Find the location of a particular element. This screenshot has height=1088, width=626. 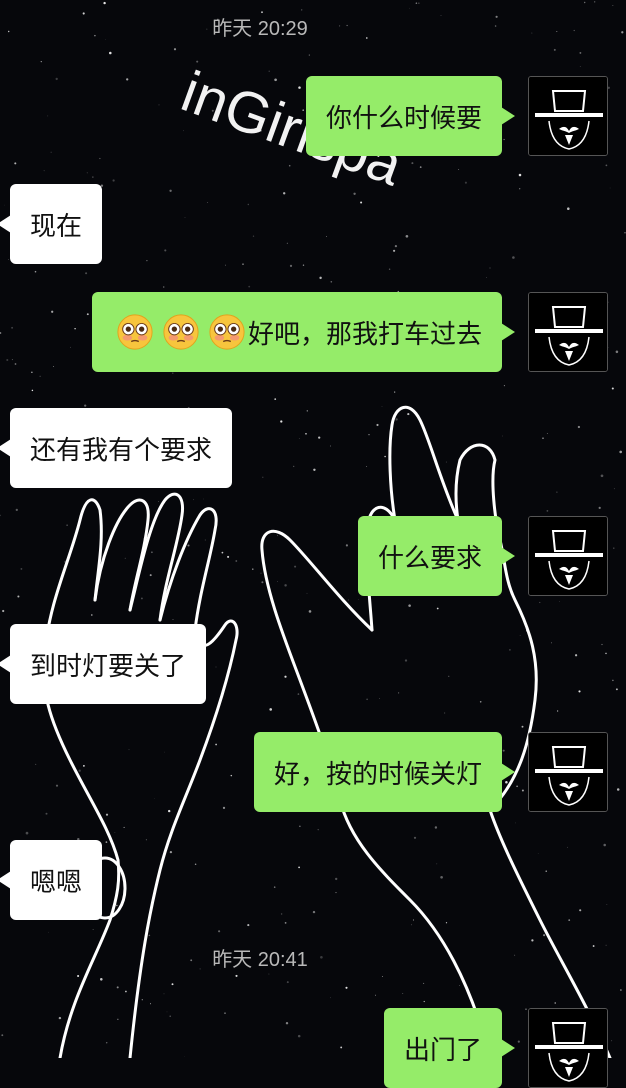

message-text: 好吧，那我打车过去 is located at coordinates (364, 334).